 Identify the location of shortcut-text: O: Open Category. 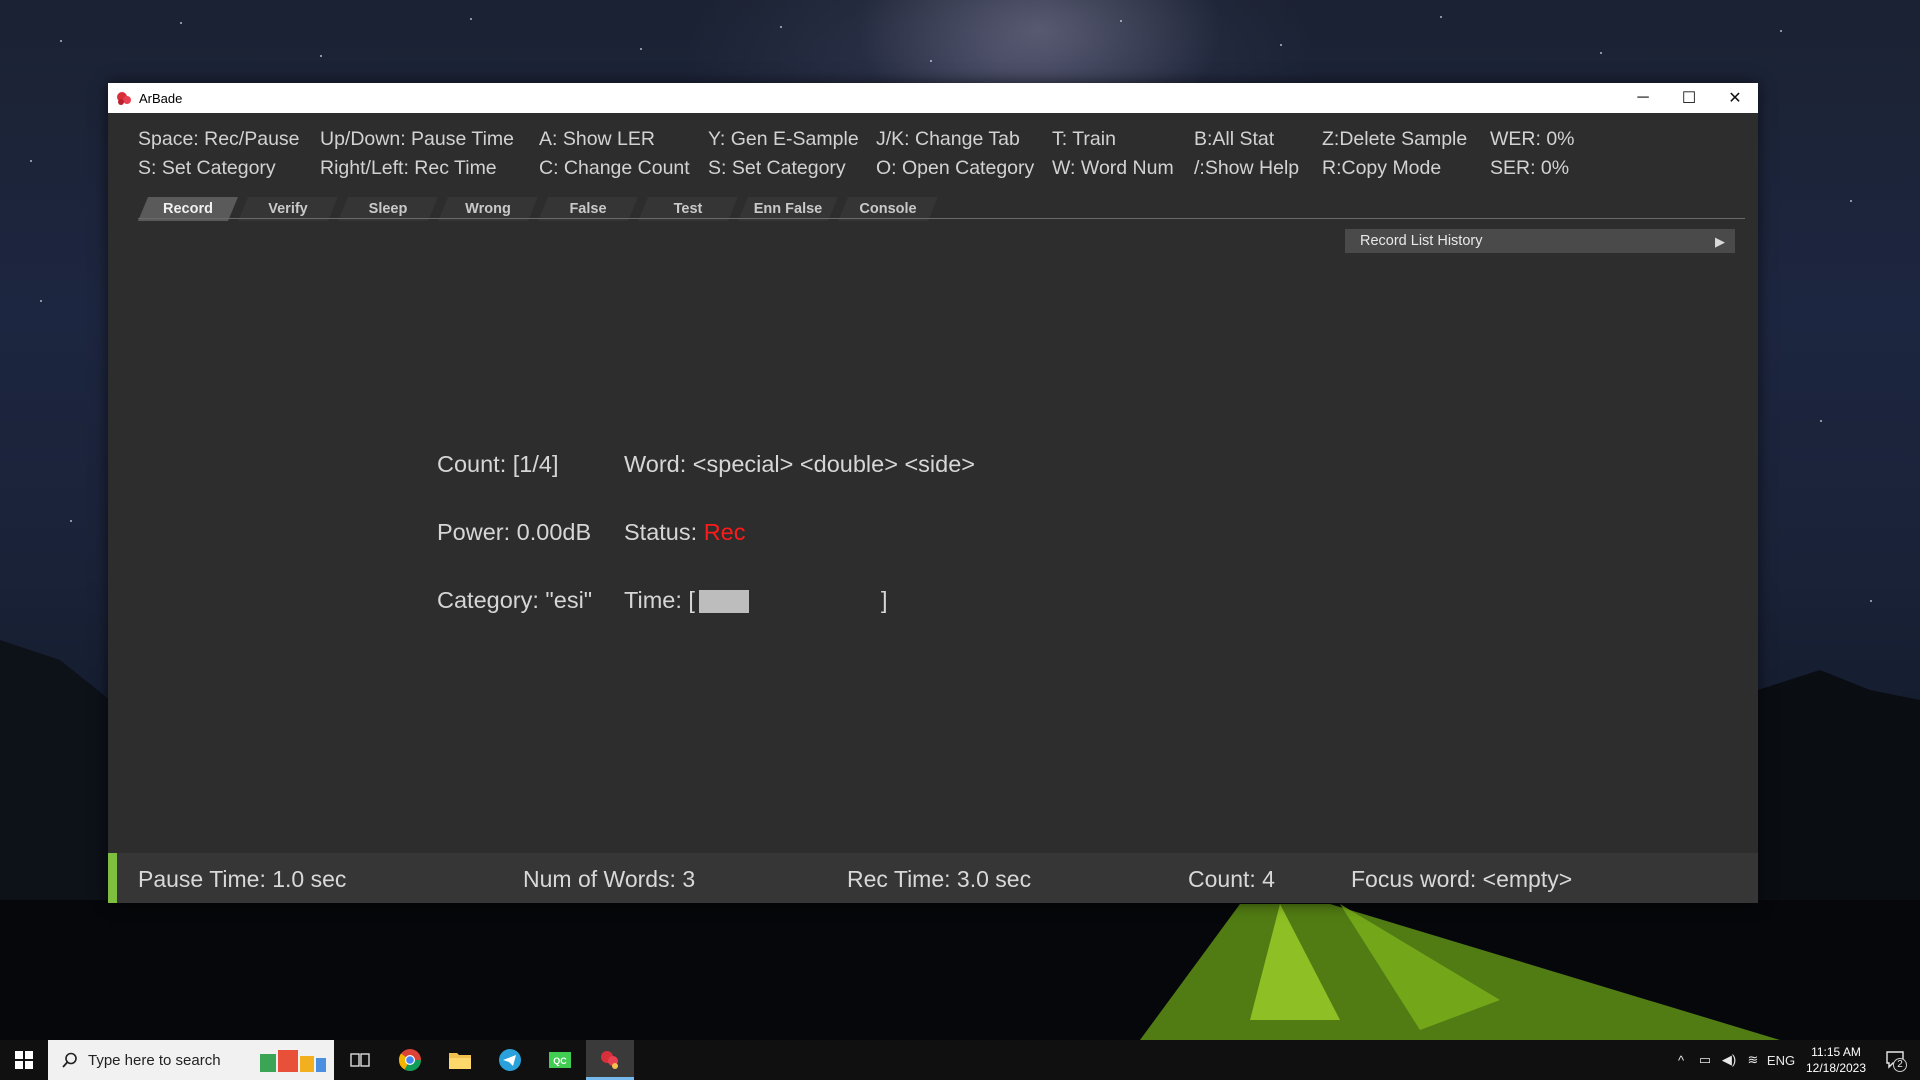
(955, 168).